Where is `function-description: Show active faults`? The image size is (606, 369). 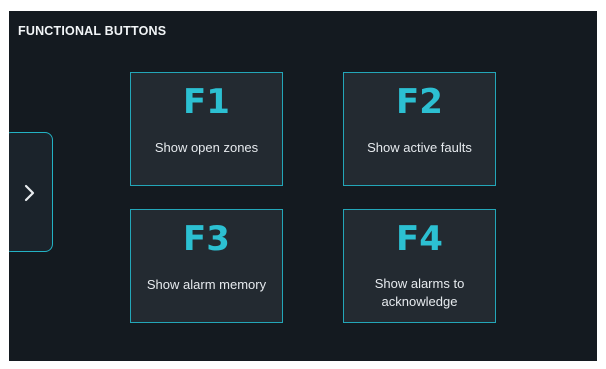 function-description: Show active faults is located at coordinates (419, 147).